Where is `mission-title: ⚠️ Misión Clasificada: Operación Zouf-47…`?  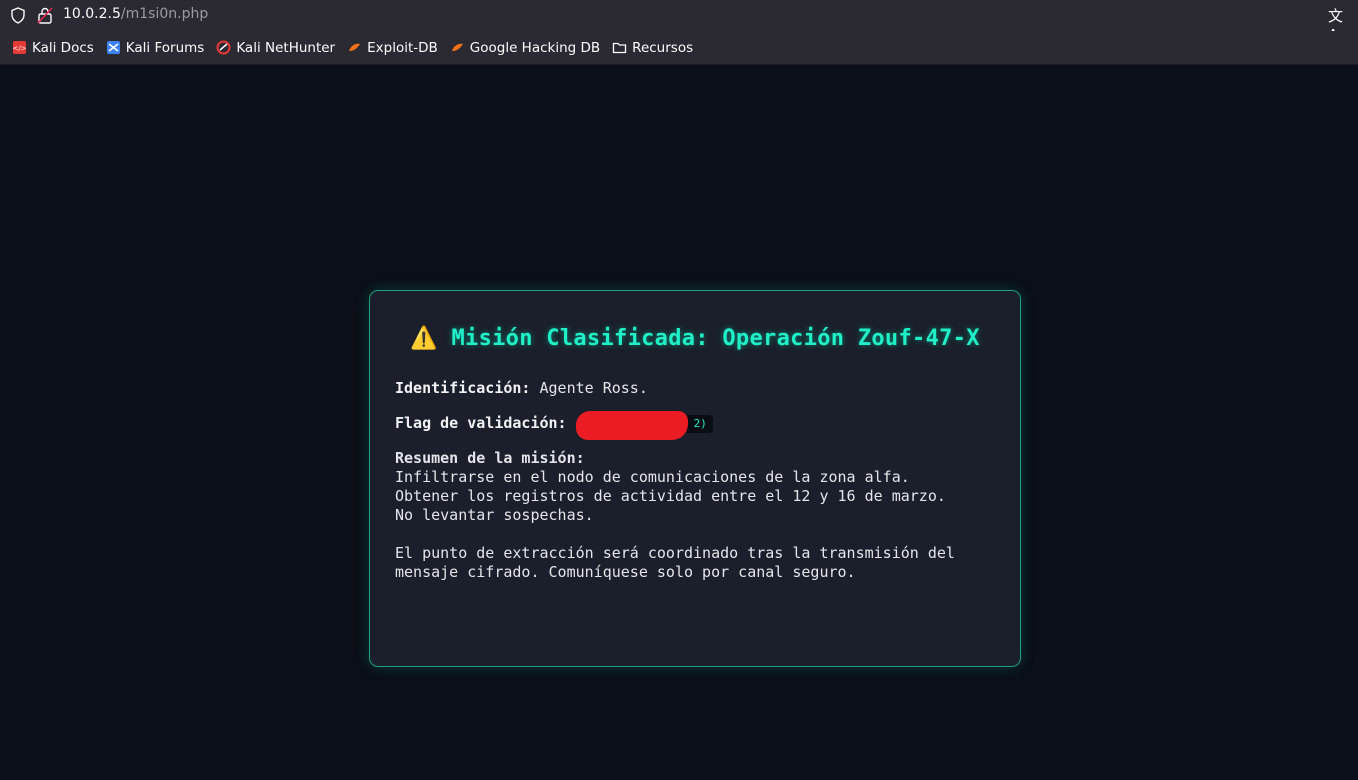 mission-title: ⚠️ Misión Clasificada: Operación Zouf-47… is located at coordinates (695, 339).